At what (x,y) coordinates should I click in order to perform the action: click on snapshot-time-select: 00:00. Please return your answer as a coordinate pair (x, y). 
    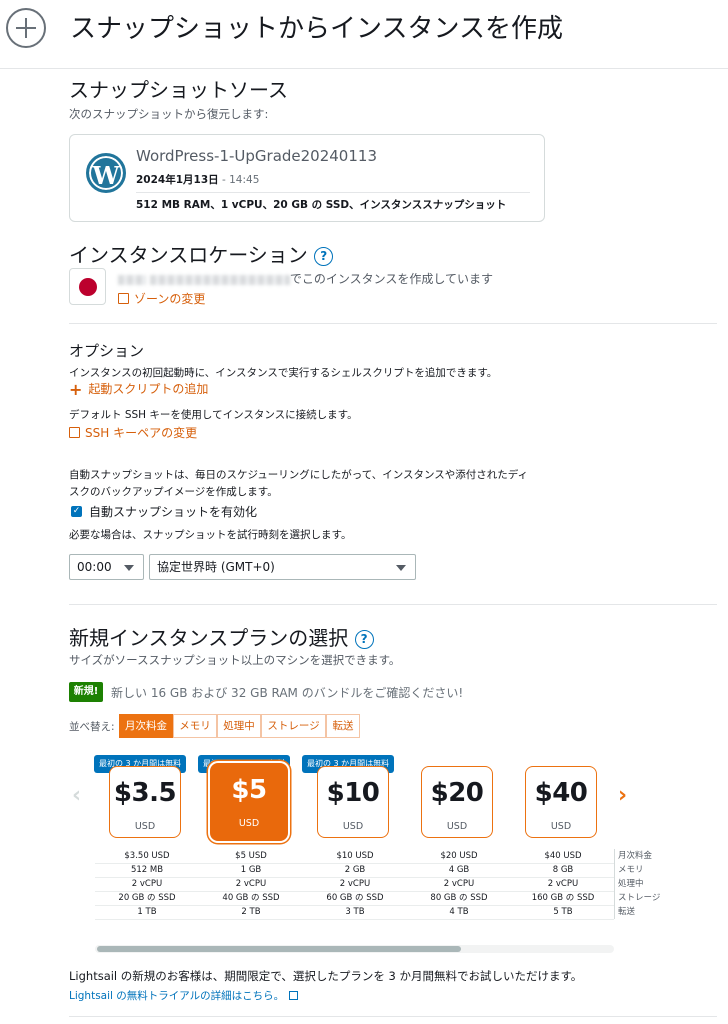
    Looking at the image, I should click on (106, 567).